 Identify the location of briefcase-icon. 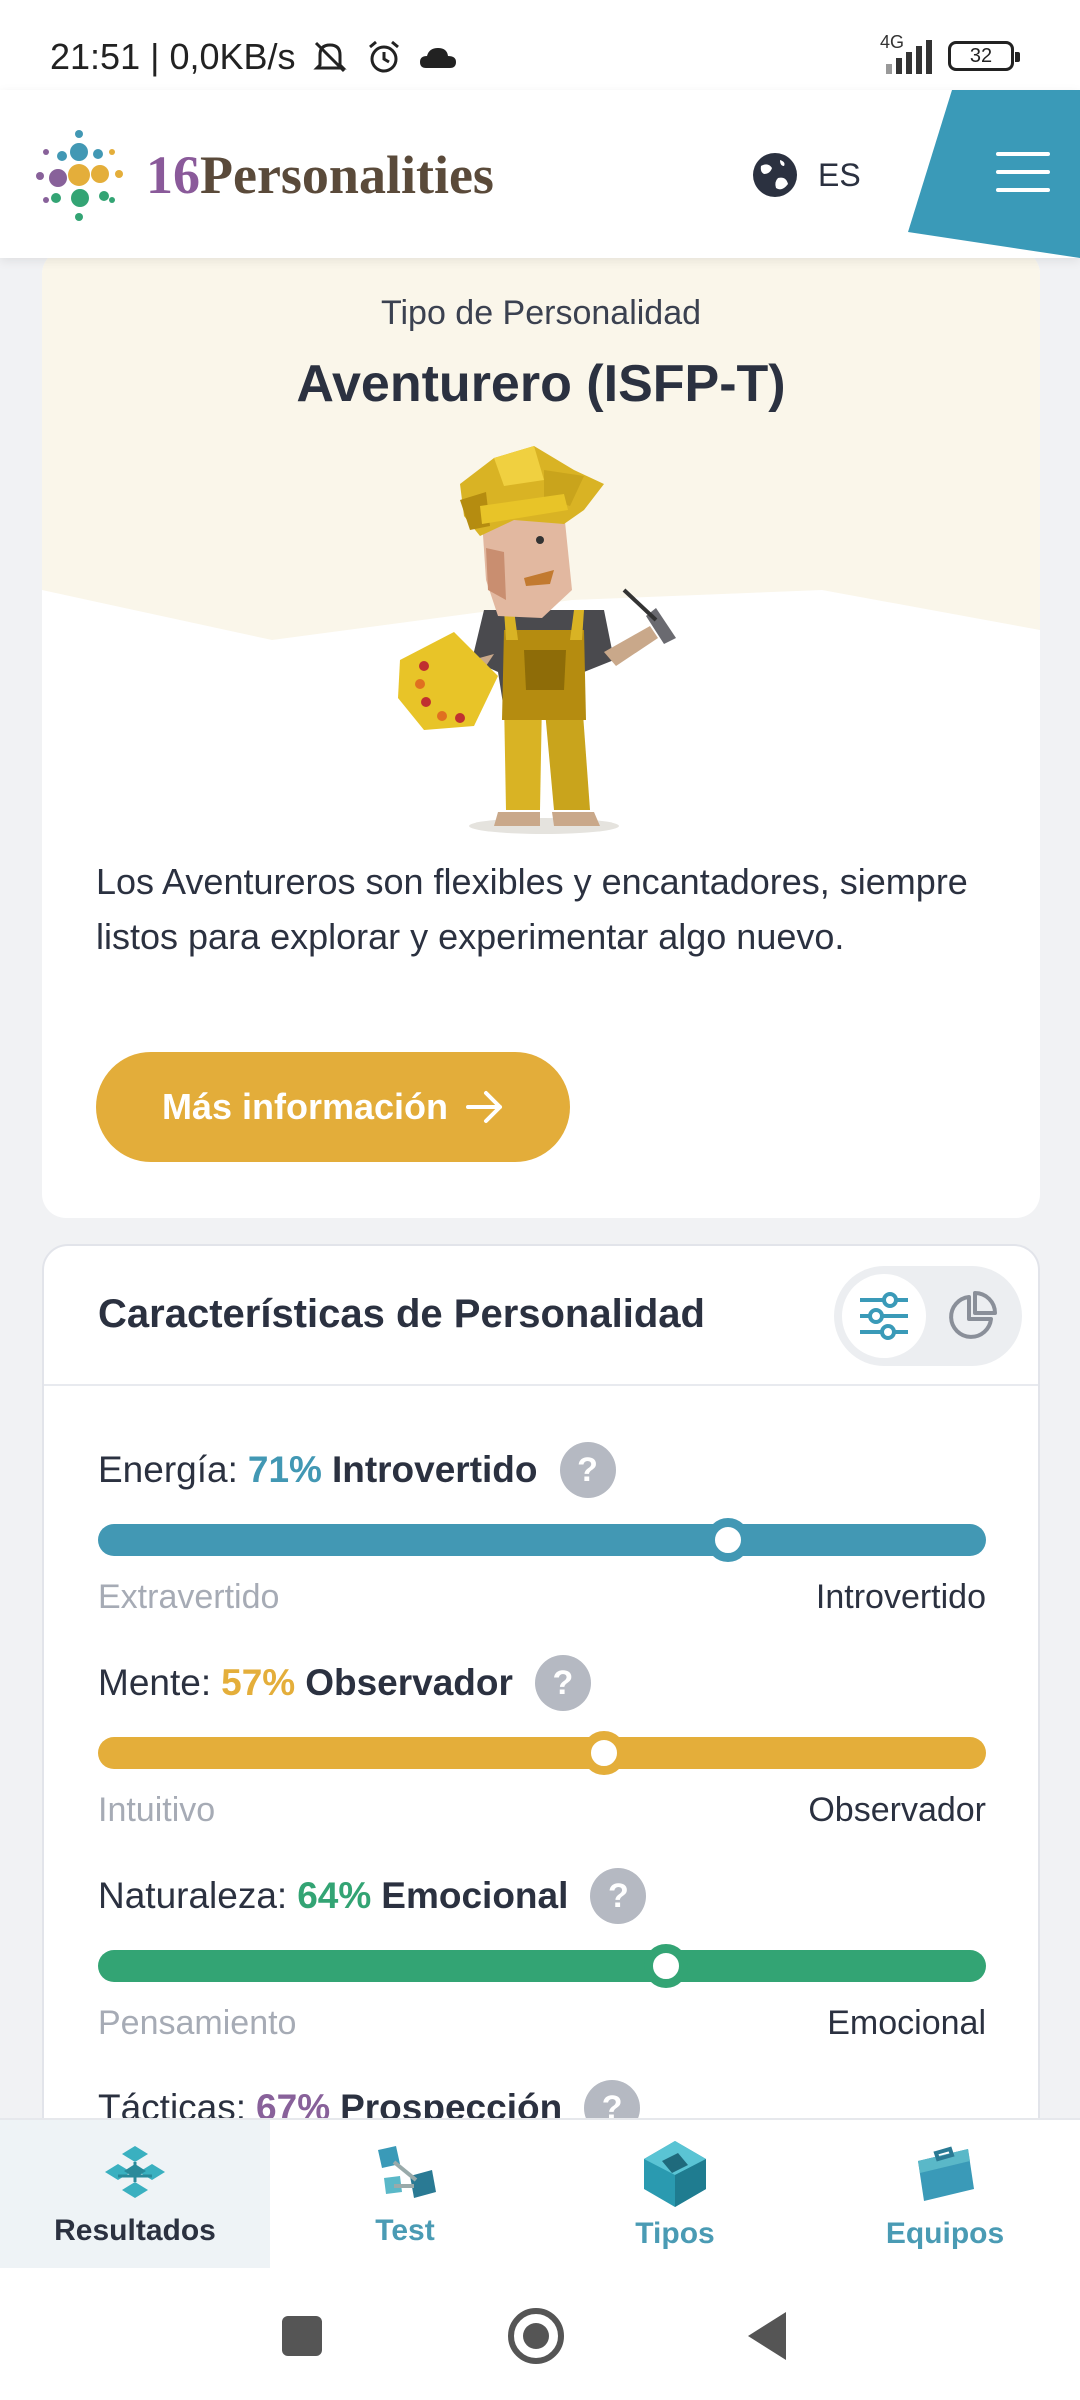
(946, 2173).